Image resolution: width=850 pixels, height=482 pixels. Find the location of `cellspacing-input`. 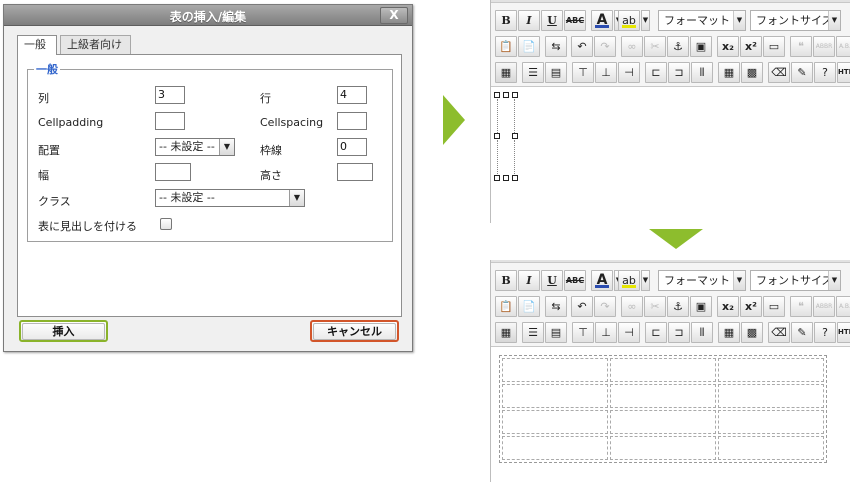

cellspacing-input is located at coordinates (352, 121).